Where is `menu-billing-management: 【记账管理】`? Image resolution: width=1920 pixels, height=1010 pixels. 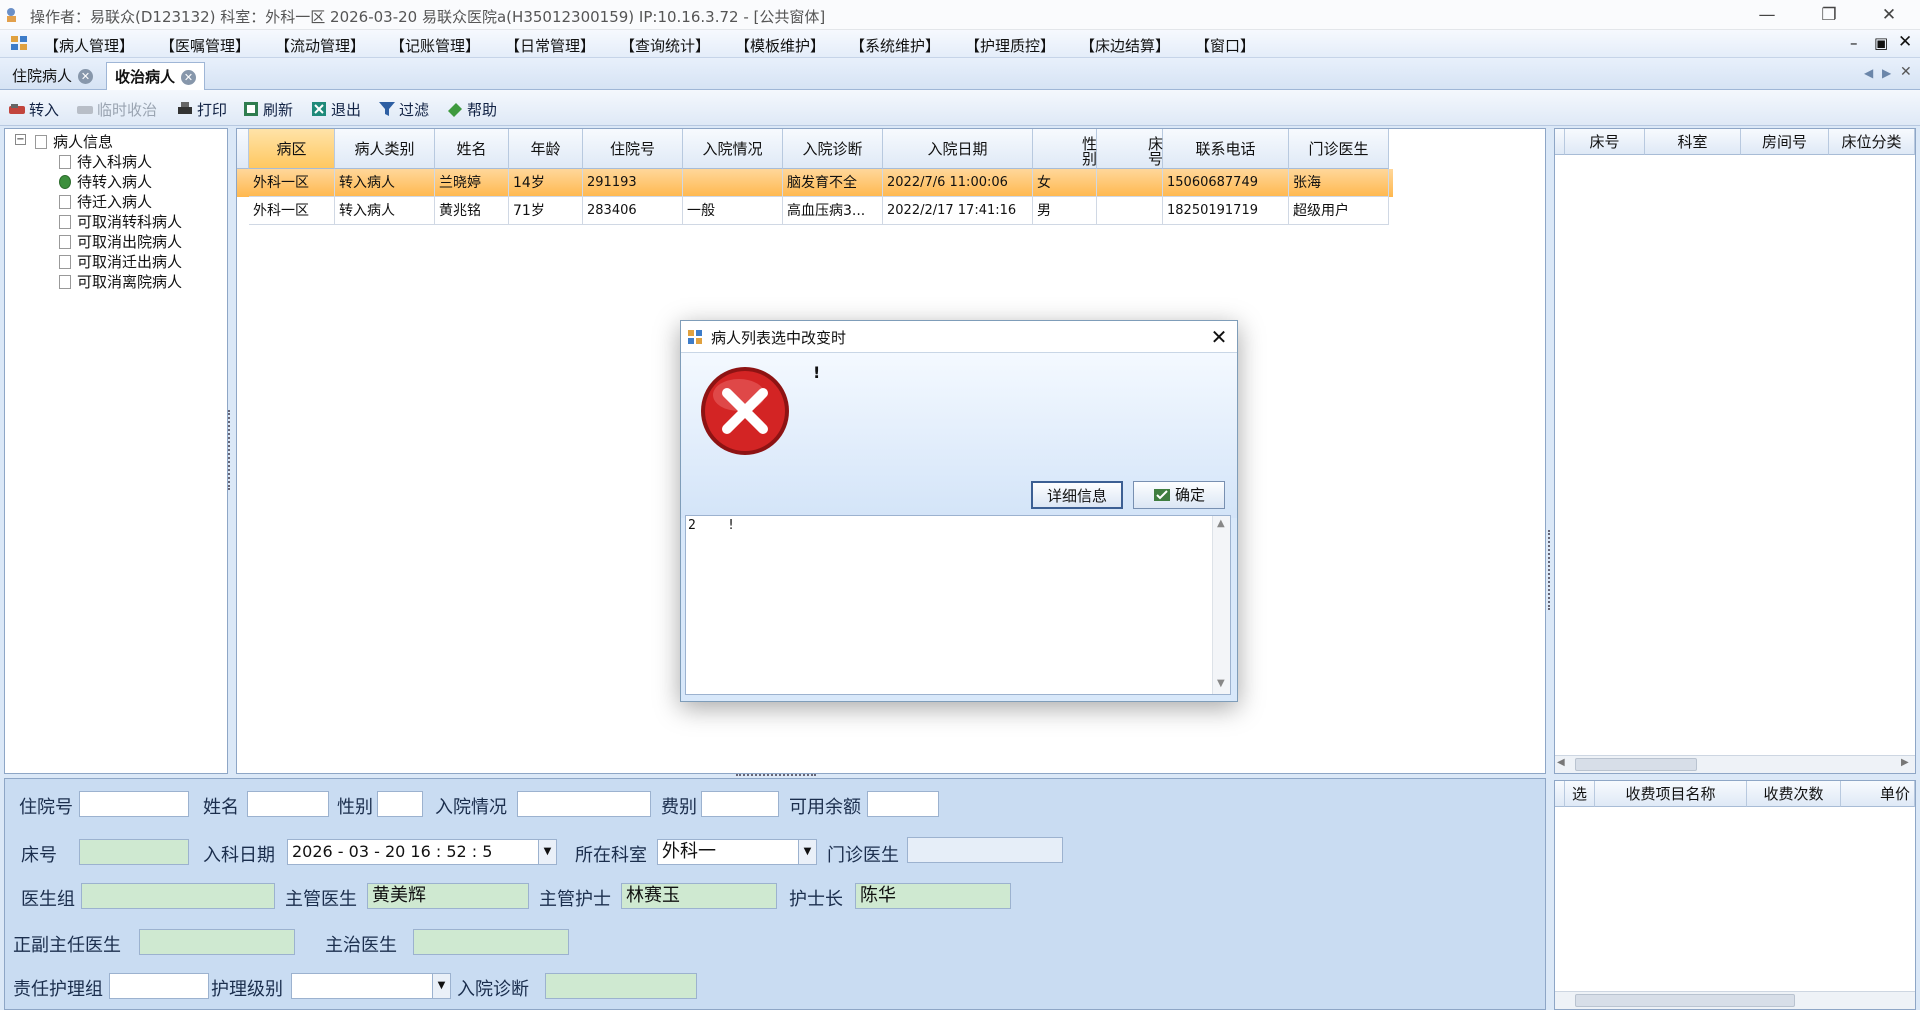
menu-billing-management: 【记账管理】 is located at coordinates (435, 45).